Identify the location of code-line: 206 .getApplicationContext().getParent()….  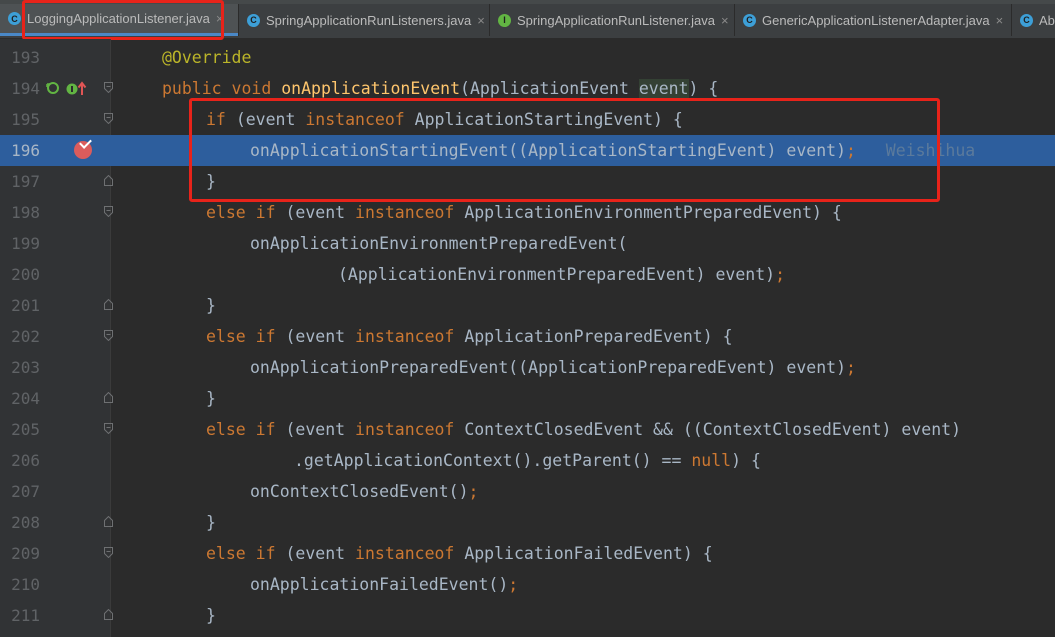
(527, 460).